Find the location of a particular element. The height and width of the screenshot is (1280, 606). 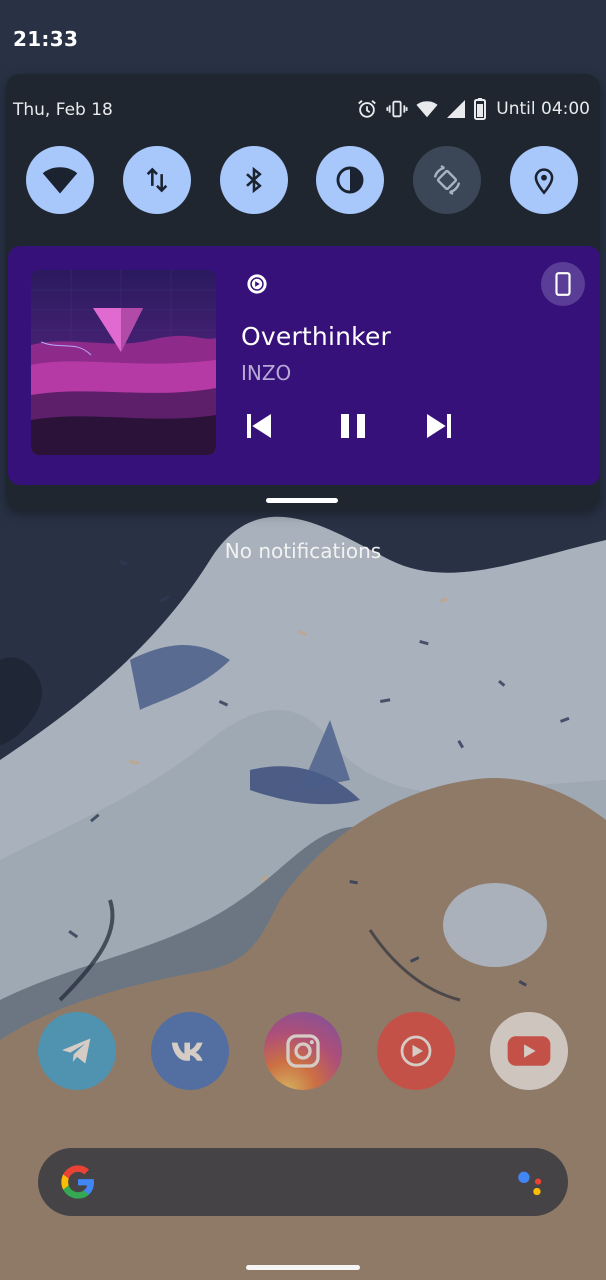

tile-mobile-data is located at coordinates (157, 180).